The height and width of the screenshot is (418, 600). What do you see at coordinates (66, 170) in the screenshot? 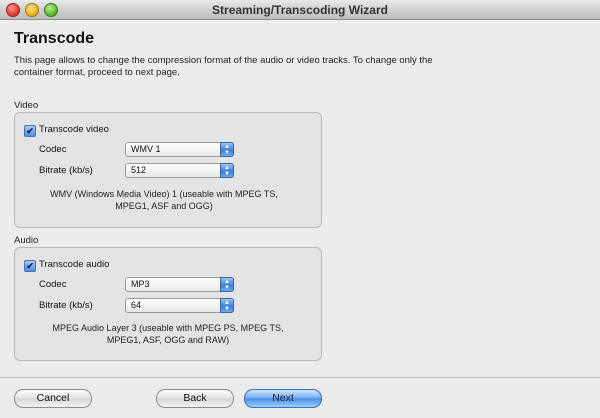
I see `video-bitrate-label: Bitrate (kb/s)` at bounding box center [66, 170].